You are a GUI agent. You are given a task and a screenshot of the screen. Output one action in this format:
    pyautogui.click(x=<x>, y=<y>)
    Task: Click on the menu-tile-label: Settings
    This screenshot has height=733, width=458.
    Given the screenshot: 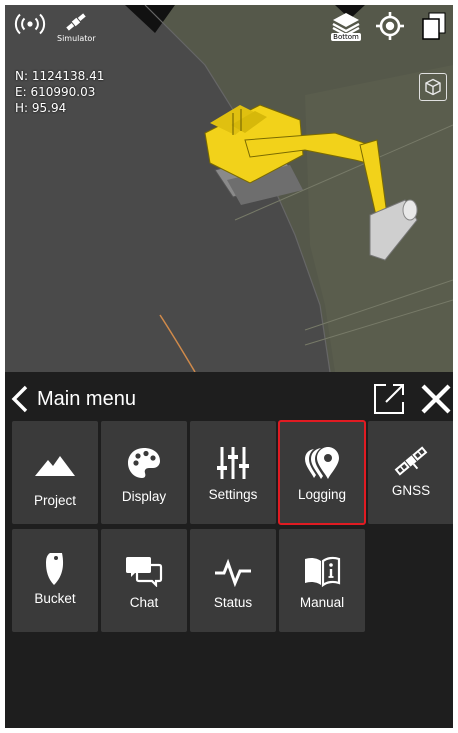 What is the action you would take?
    pyautogui.click(x=233, y=494)
    